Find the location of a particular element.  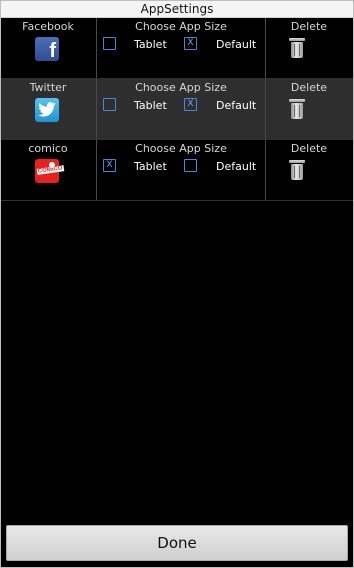

app-cell: Facebook f is located at coordinates (48, 48).